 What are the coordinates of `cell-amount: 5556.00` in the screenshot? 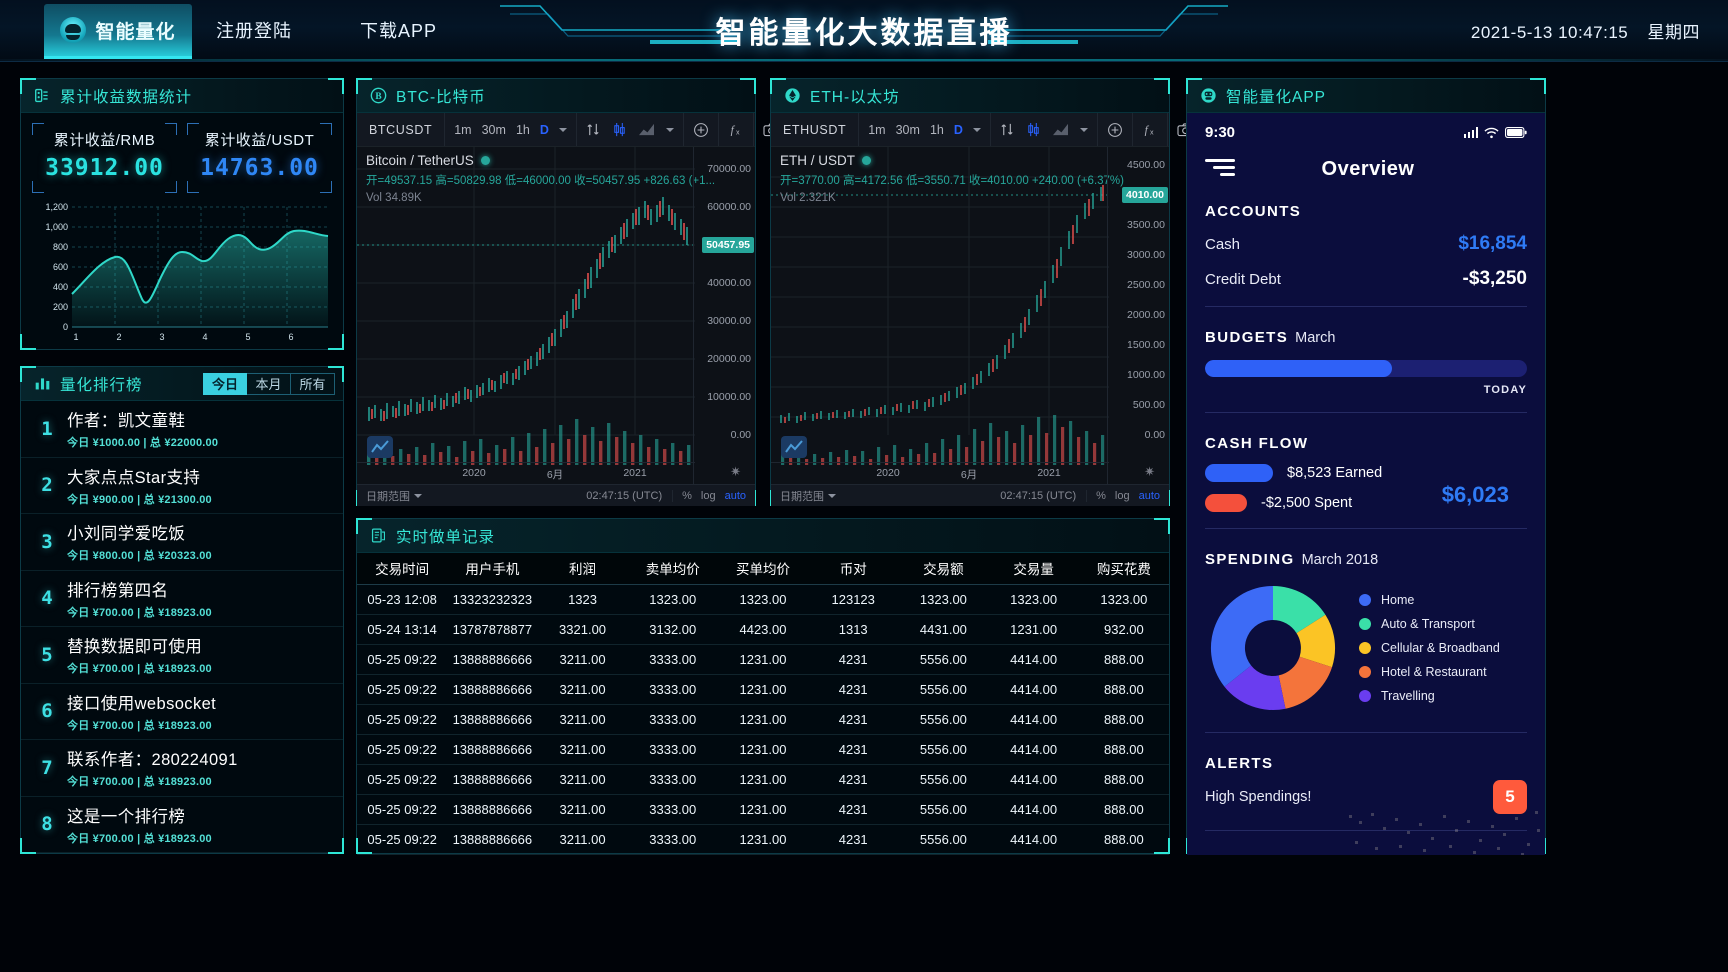 It's located at (943, 689).